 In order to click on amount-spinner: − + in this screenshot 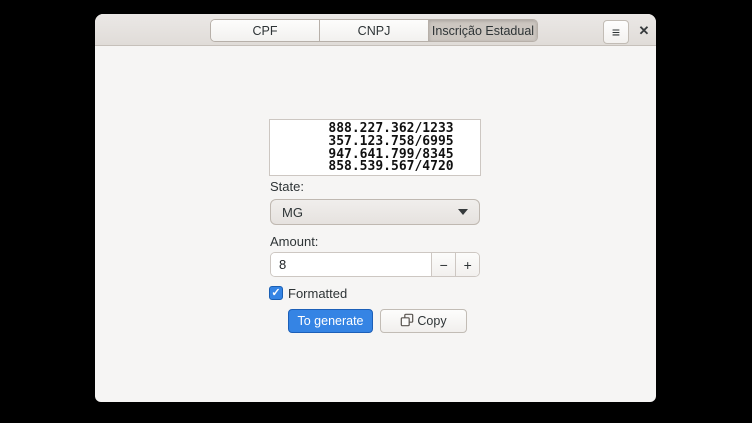, I will do `click(375, 264)`.